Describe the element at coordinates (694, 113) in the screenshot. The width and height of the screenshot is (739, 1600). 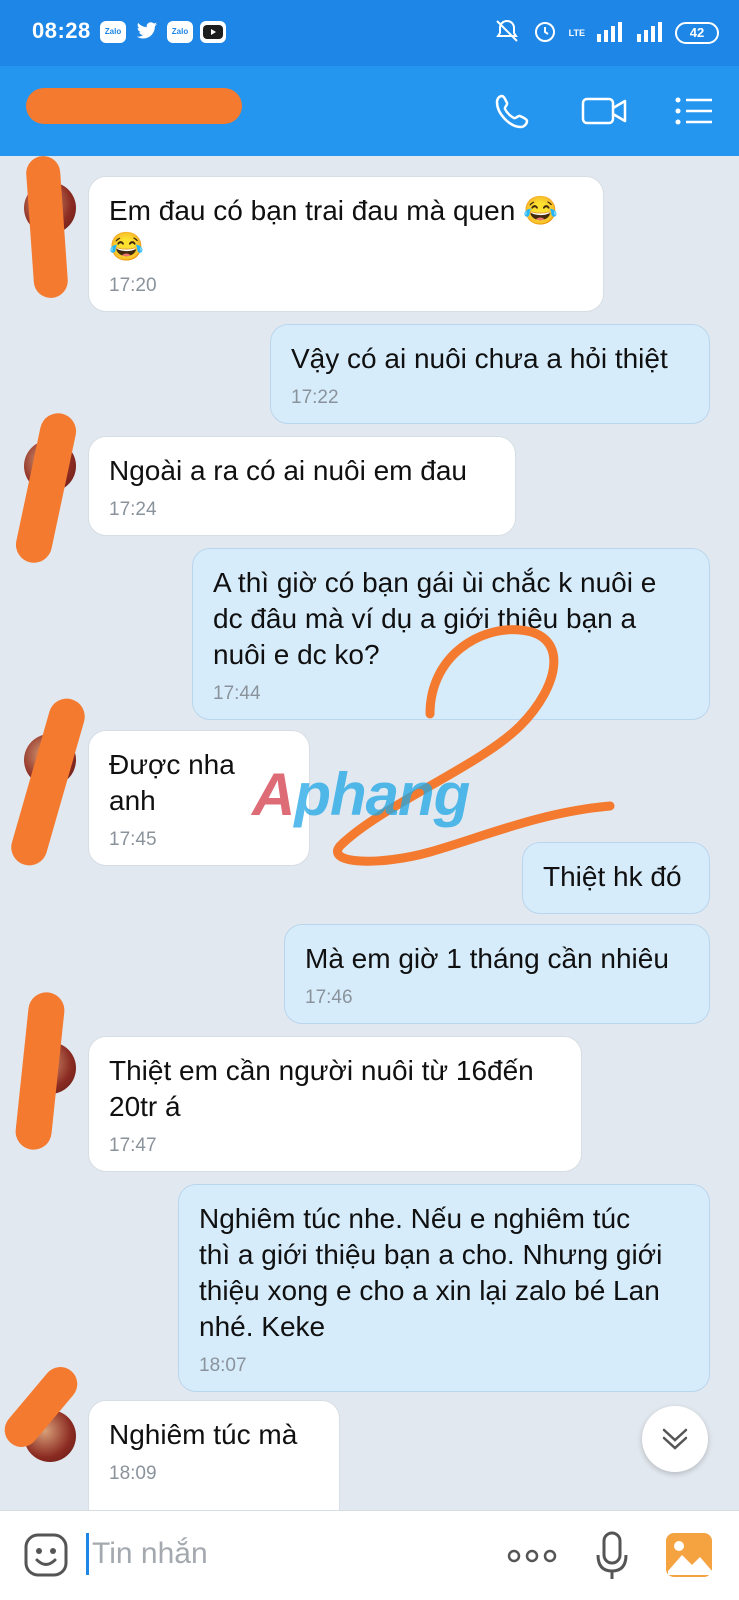
I see `menu-icon` at that location.